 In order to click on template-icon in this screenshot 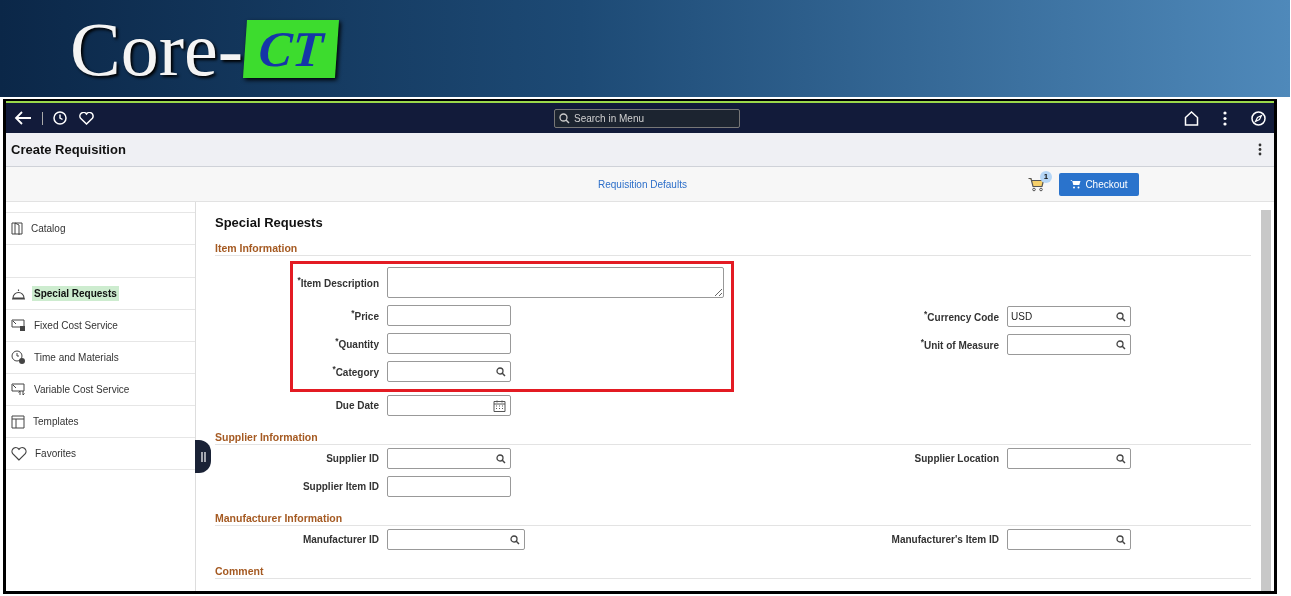, I will do `click(18, 421)`.